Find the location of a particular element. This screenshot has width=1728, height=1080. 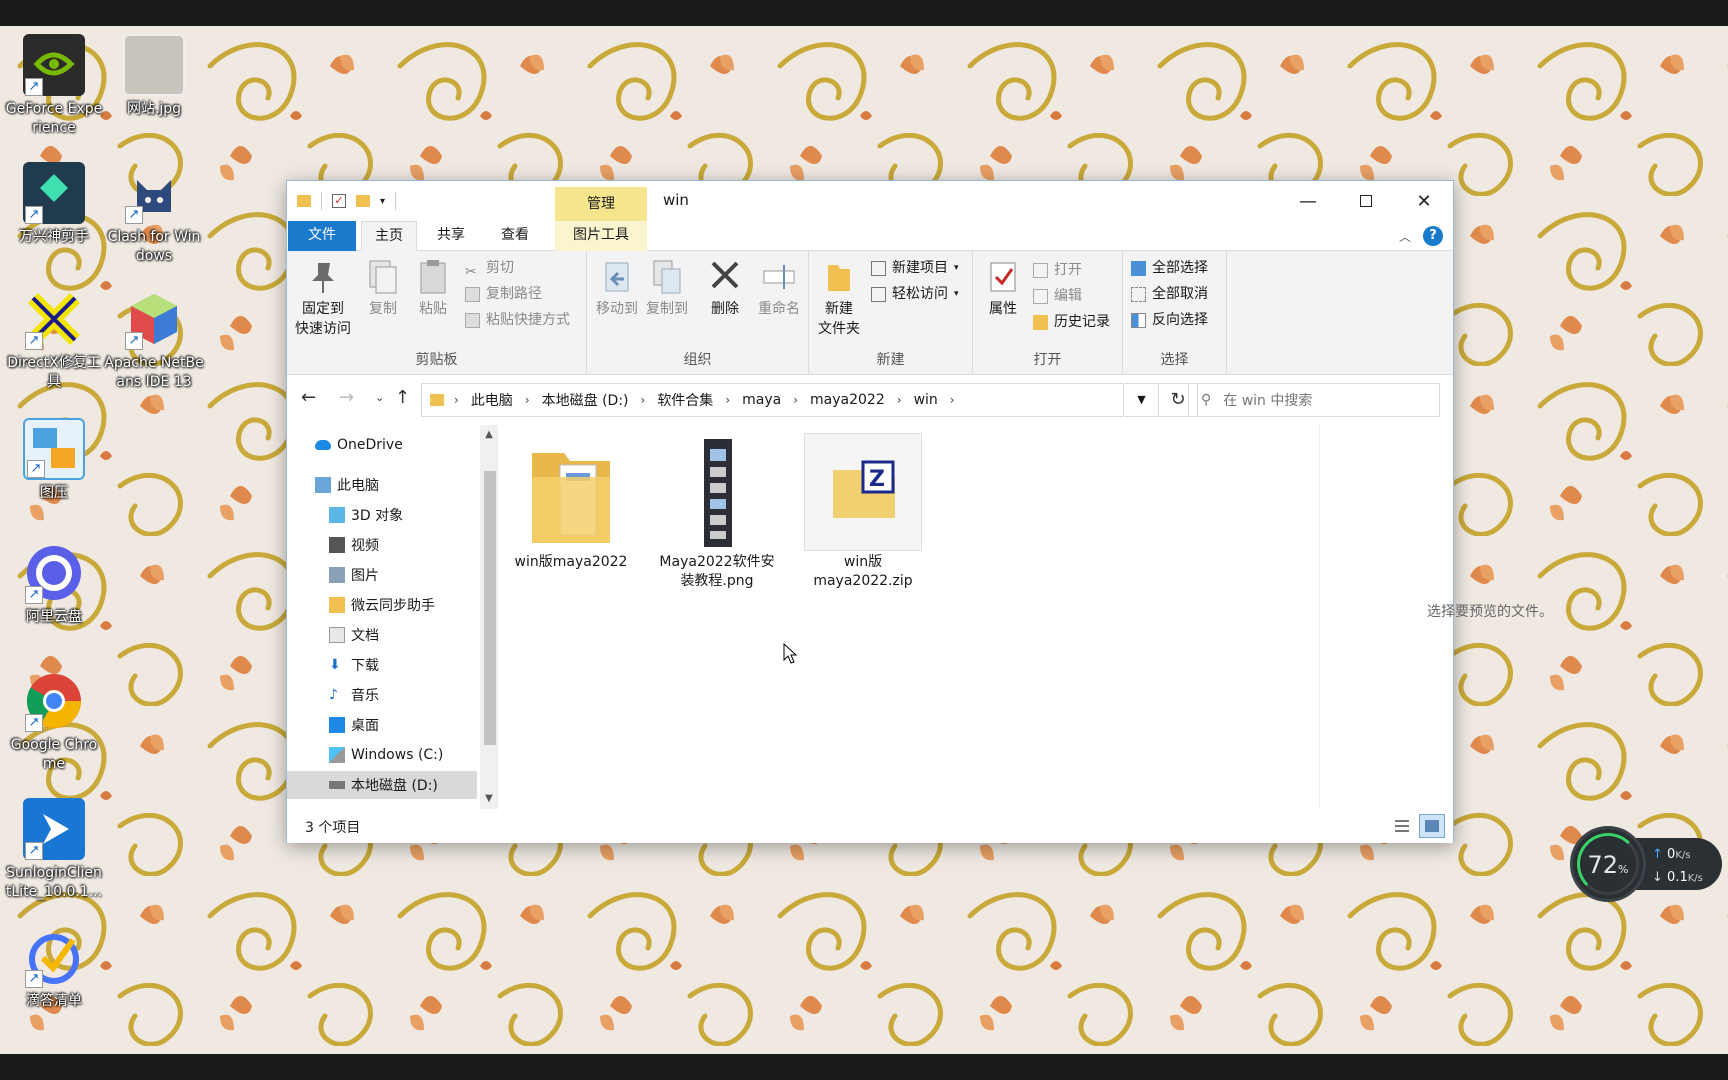

address-history-dropdown: ▼ is located at coordinates (1142, 400).